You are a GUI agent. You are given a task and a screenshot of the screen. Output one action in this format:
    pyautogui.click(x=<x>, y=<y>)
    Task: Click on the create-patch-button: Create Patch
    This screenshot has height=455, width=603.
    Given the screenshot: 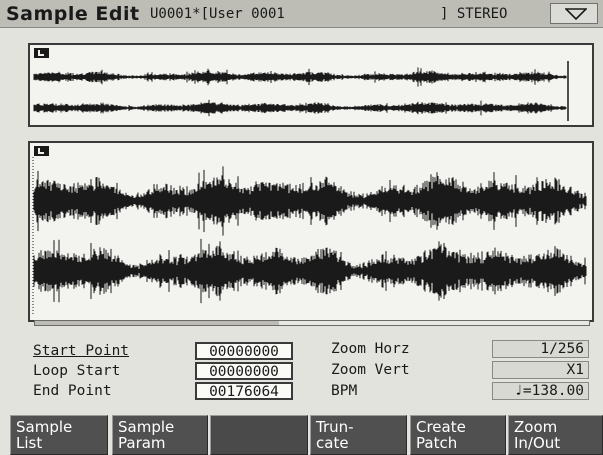 What is the action you would take?
    pyautogui.click(x=458, y=435)
    